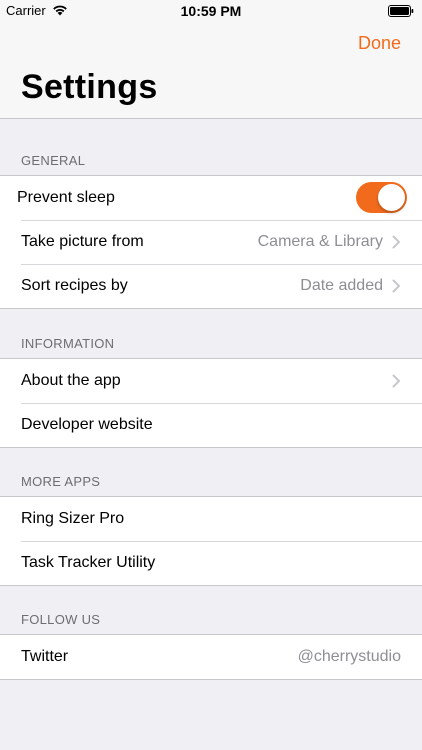 Image resolution: width=422 pixels, height=750 pixels. What do you see at coordinates (89, 87) in the screenshot?
I see `page-title: Settings` at bounding box center [89, 87].